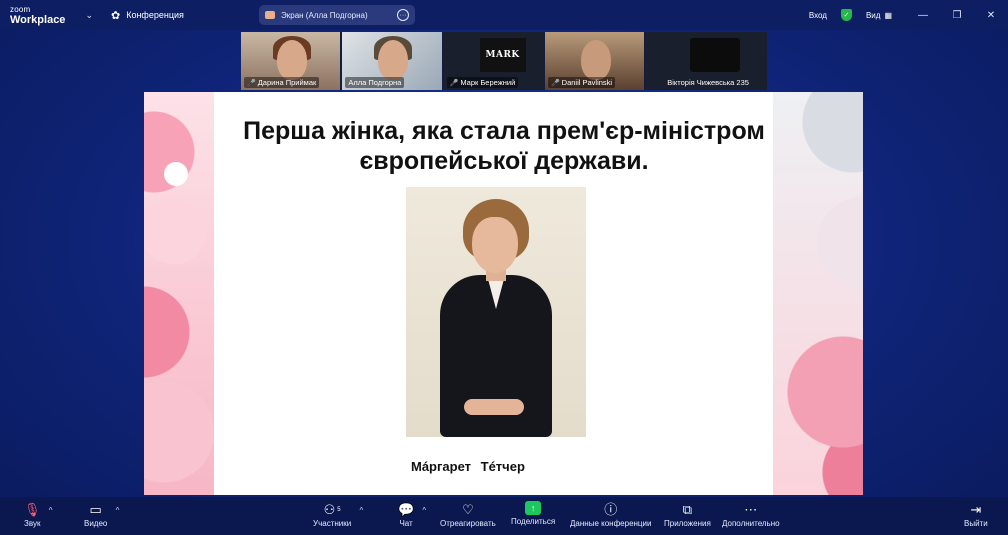 Image resolution: width=1008 pixels, height=535 pixels. I want to click on participant-name-tag: 🎤 Марк Бережний, so click(482, 82).